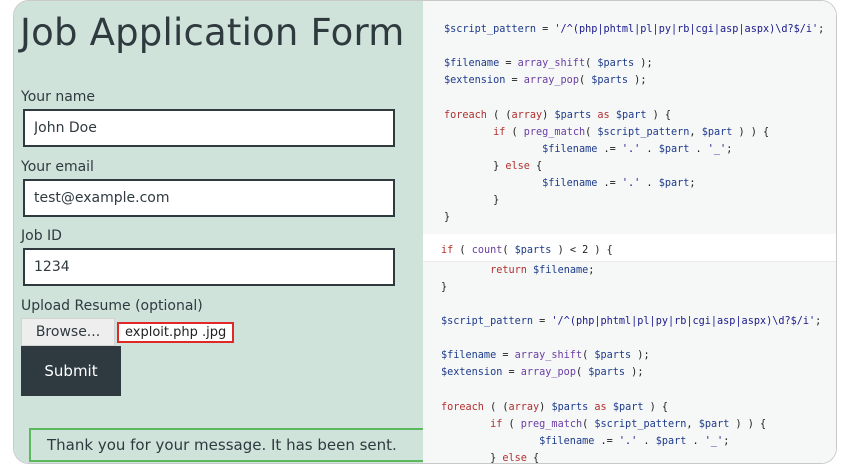  Describe the element at coordinates (176, 332) in the screenshot. I see `selected-file-name: exploit.php .jpg` at that location.